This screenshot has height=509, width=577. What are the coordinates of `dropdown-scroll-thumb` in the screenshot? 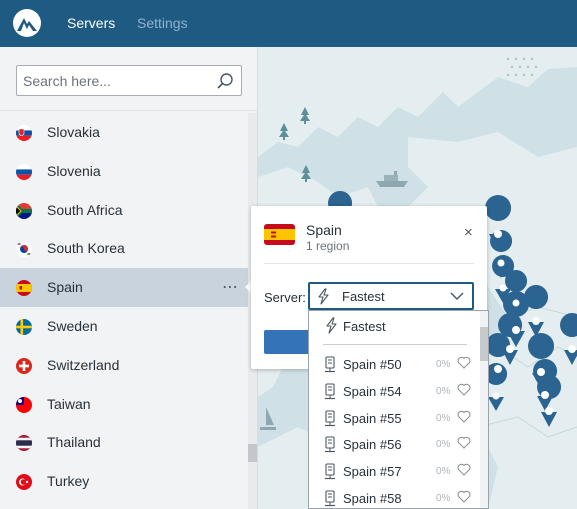 It's located at (484, 344).